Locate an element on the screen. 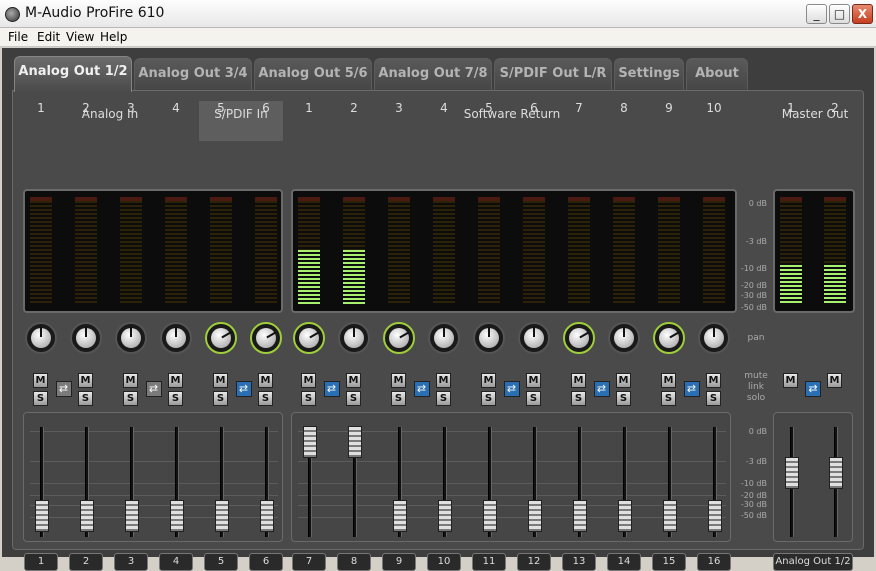 This screenshot has height=571, width=876. tab-about: About is located at coordinates (717, 74).